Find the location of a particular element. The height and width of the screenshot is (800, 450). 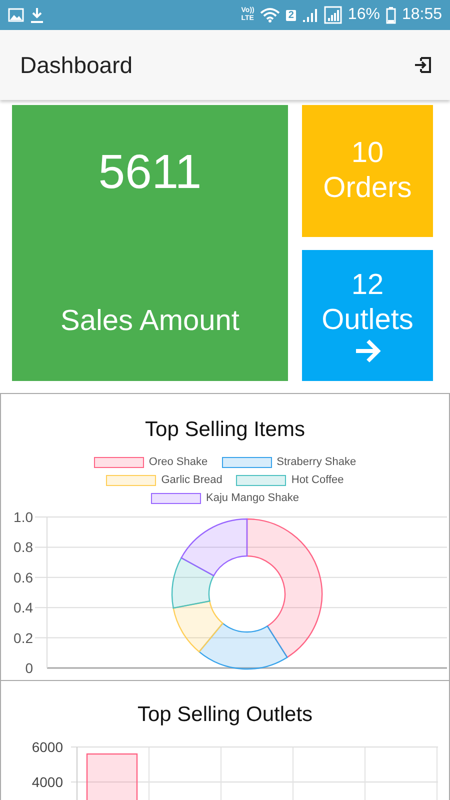

chart-title: Top Selling Outlets is located at coordinates (225, 715).